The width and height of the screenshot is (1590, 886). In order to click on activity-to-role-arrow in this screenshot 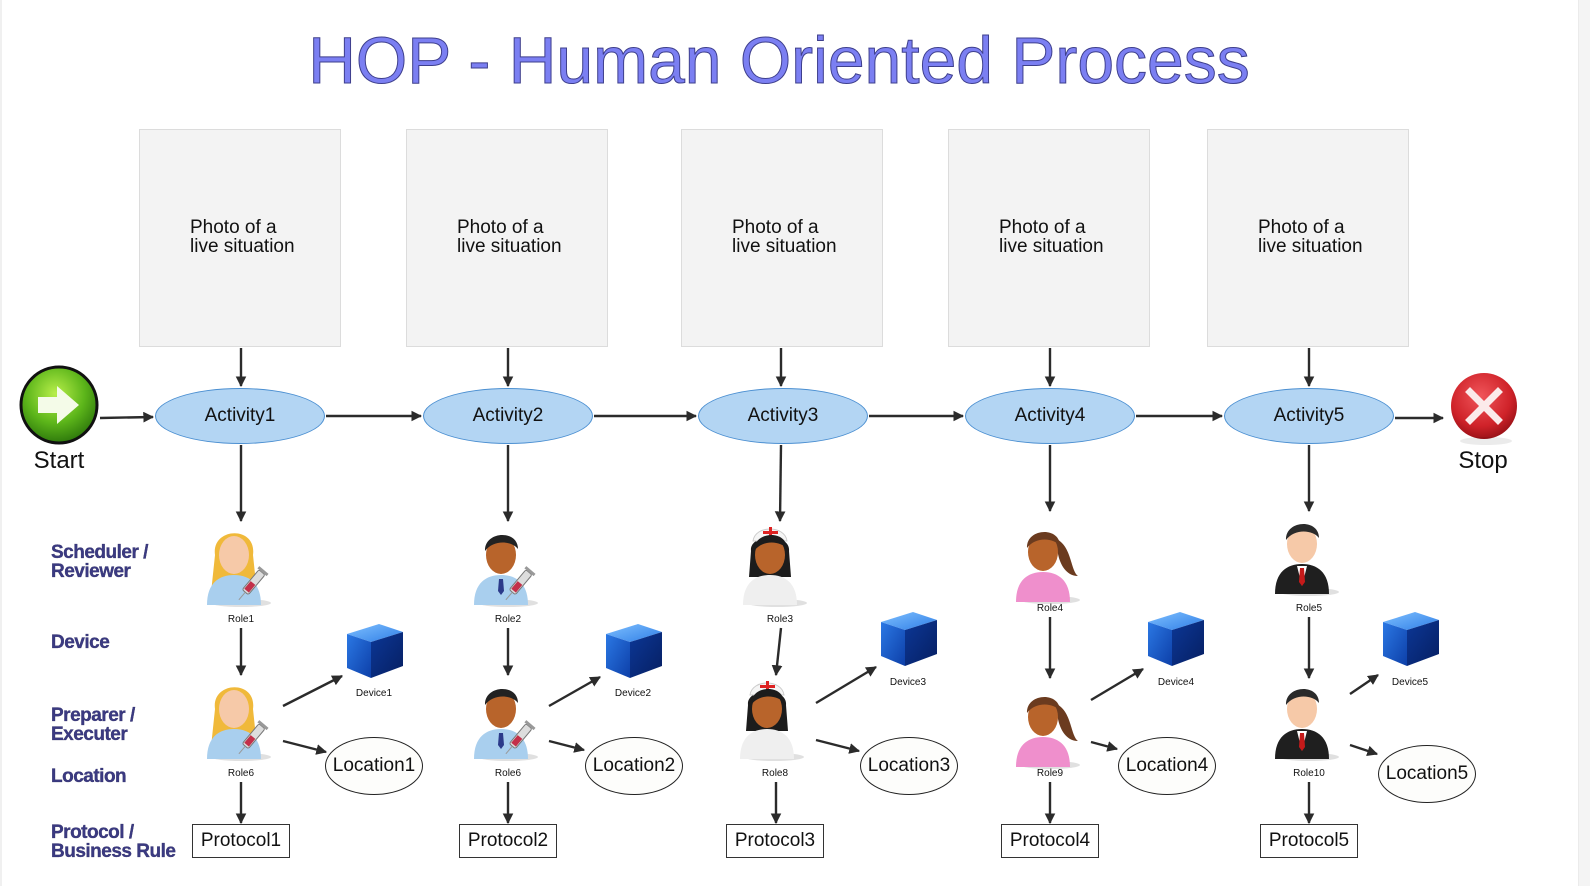, I will do `click(780, 483)`.